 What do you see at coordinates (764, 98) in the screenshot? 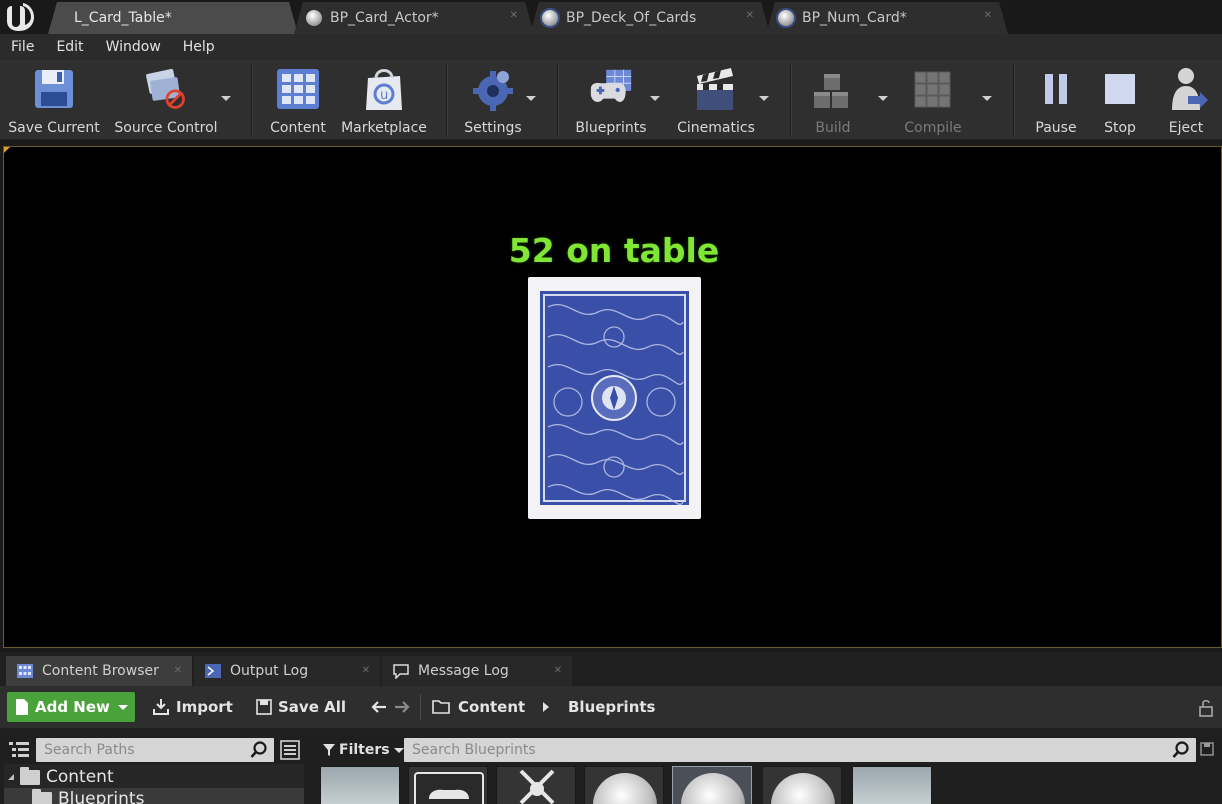
I see `cinematics-dropdown-icon` at bounding box center [764, 98].